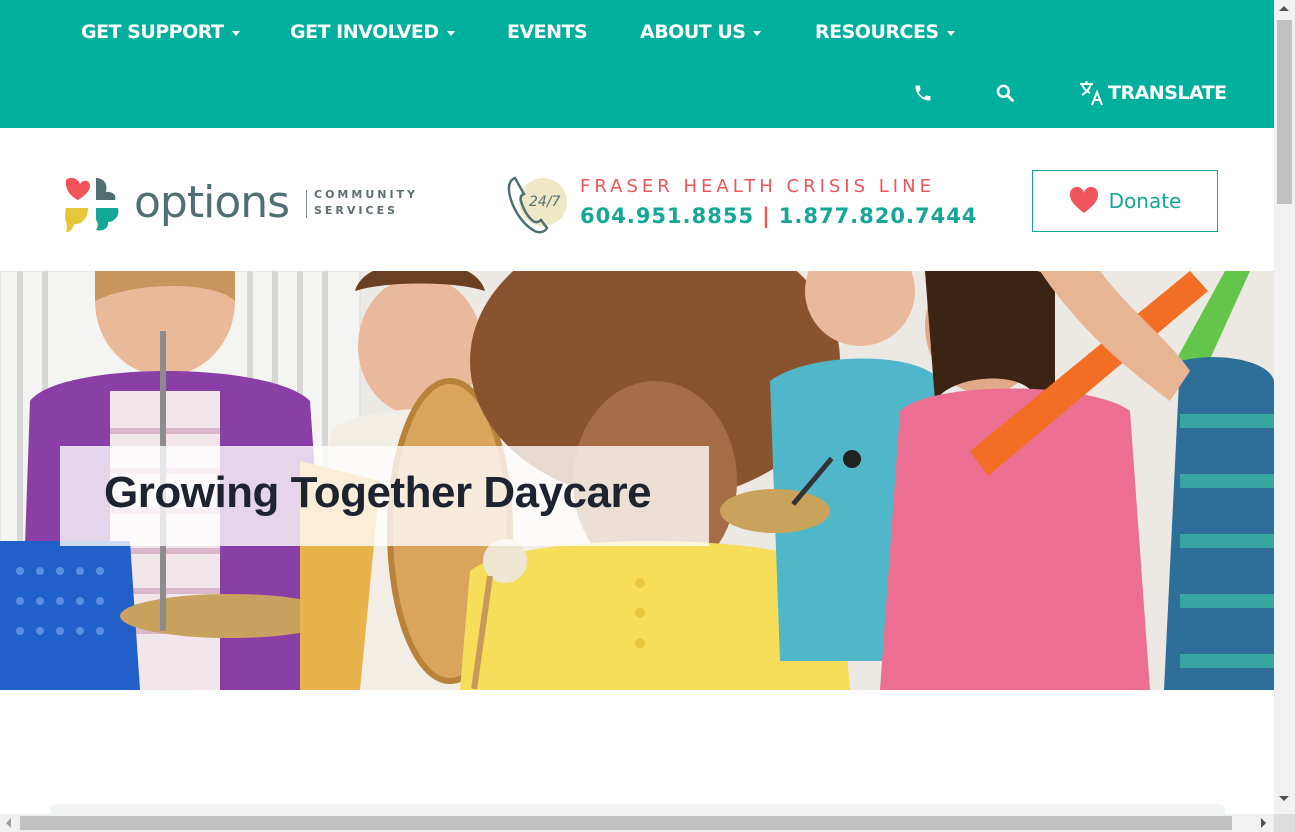 This screenshot has width=1295, height=832. What do you see at coordinates (1263, 823) in the screenshot?
I see `scroll-right-arrow-icon` at bounding box center [1263, 823].